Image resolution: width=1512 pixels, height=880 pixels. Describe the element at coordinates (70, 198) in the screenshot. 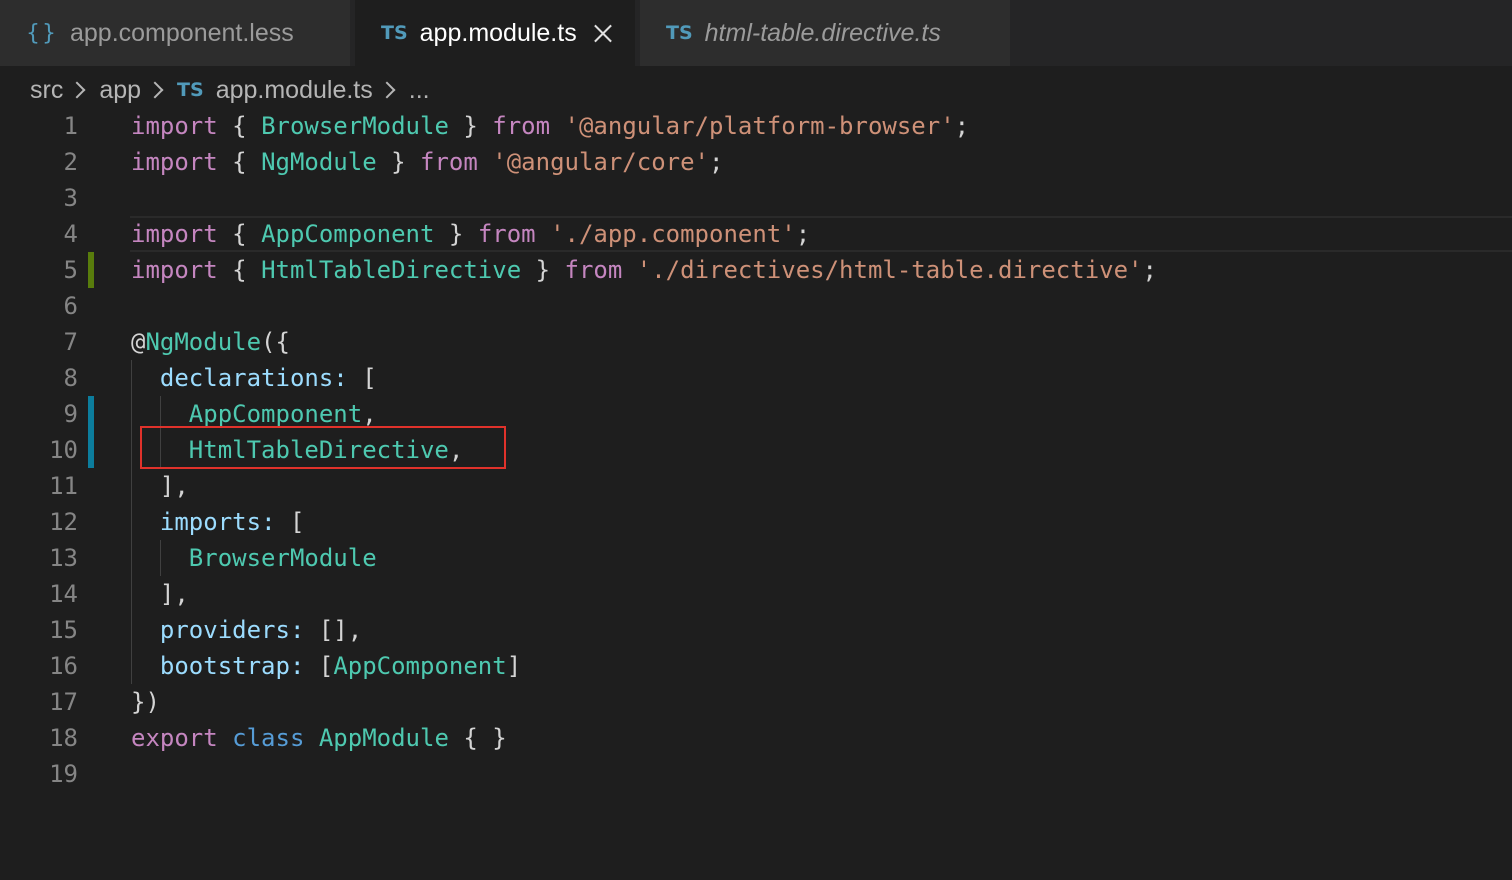

I see `line-number: 3` at that location.